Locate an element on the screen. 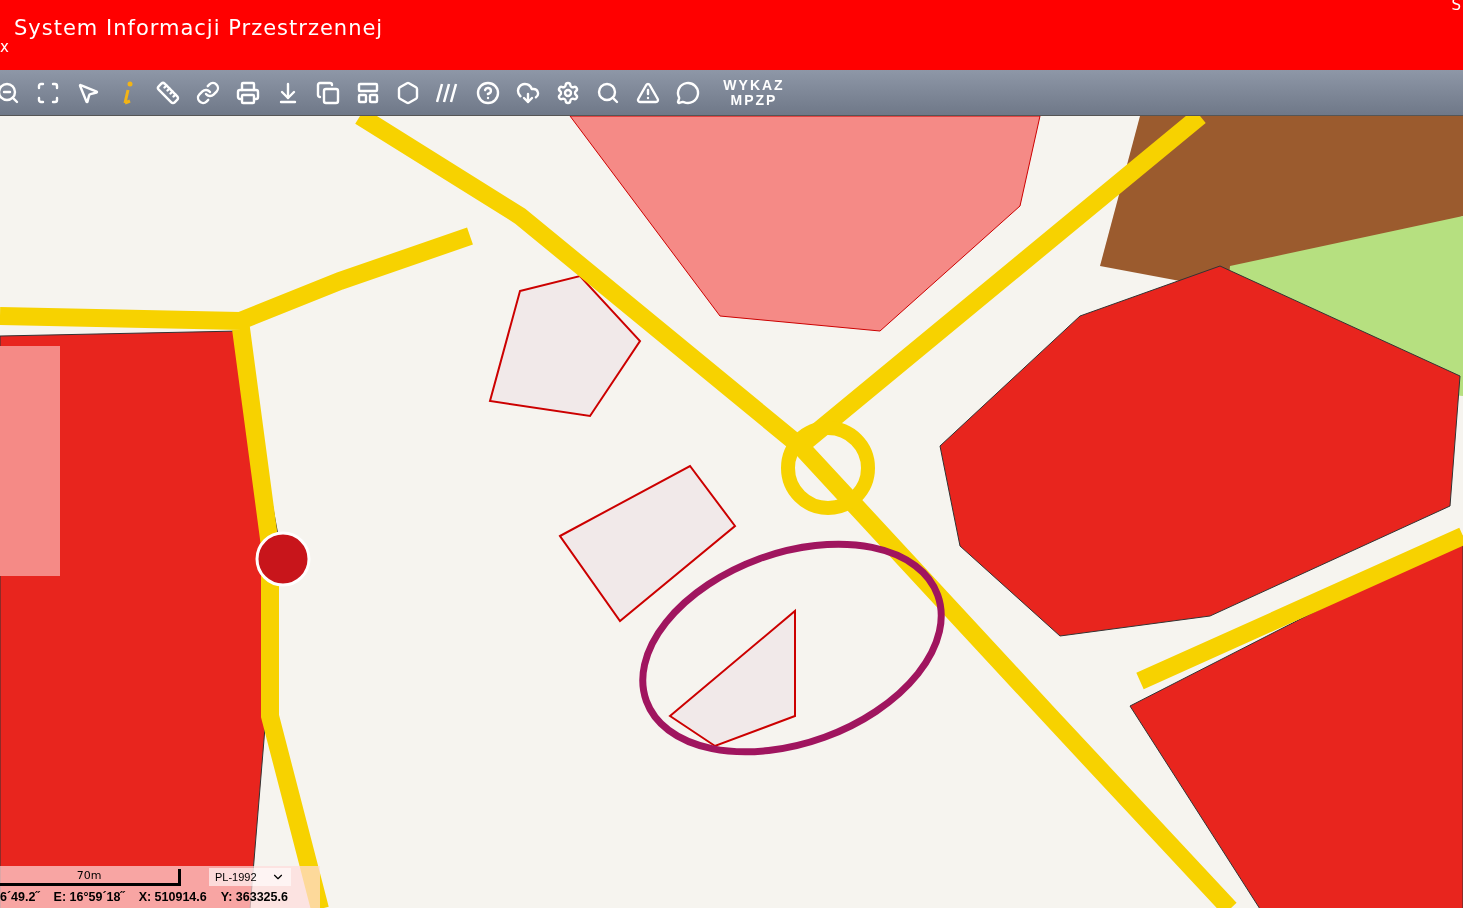 The image size is (1463, 908). close-glyph: x is located at coordinates (4, 47).